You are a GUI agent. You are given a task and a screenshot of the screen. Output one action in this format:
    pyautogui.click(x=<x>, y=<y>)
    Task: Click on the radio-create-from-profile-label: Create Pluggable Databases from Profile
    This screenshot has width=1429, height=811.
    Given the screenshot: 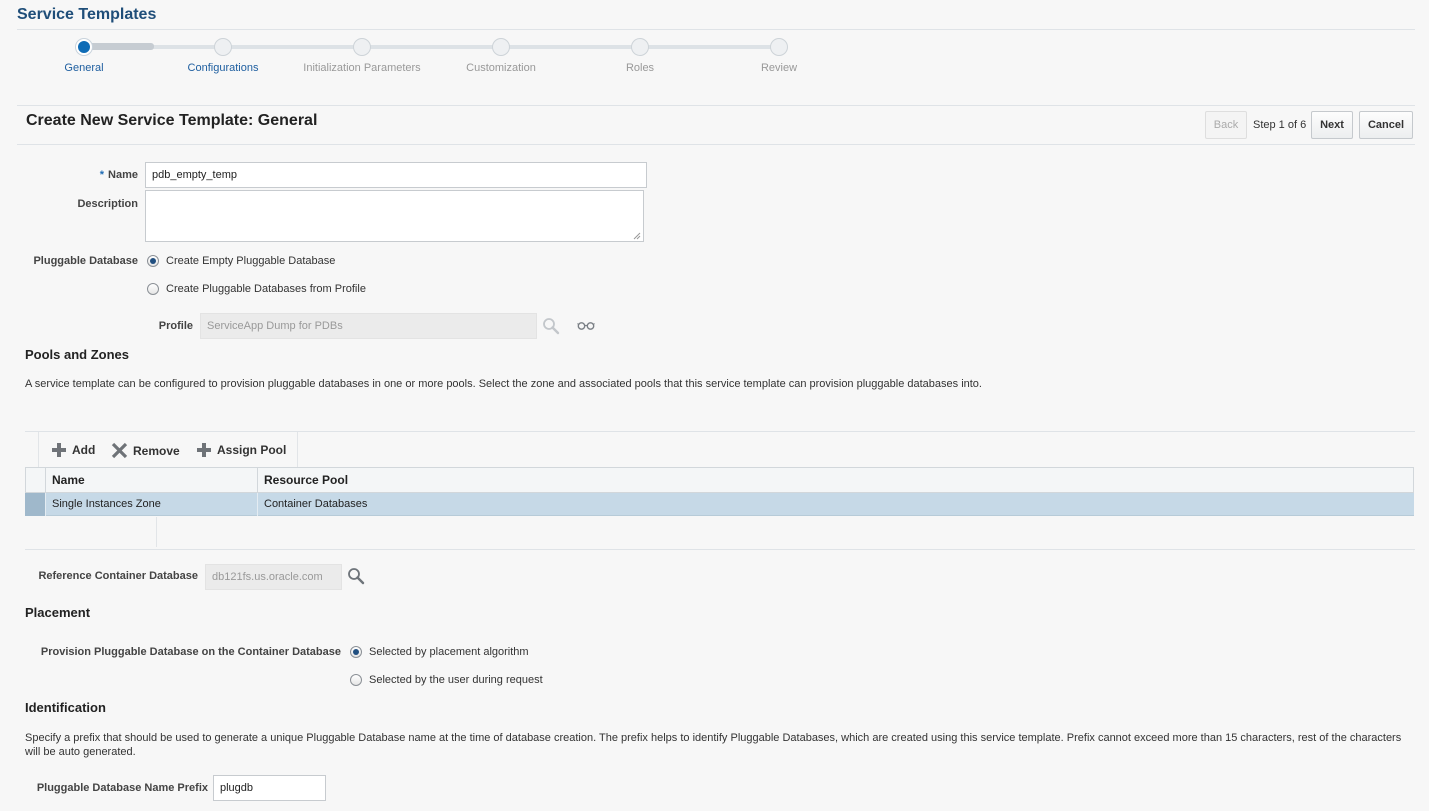 What is the action you would take?
    pyautogui.click(x=266, y=289)
    